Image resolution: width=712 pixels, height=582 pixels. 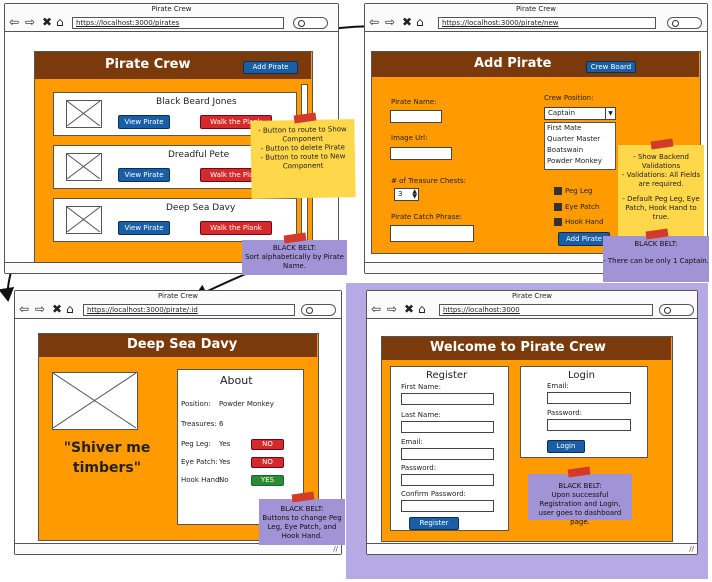 What do you see at coordinates (201, 208) in the screenshot?
I see `pirate-name: Deep Sea Davy` at bounding box center [201, 208].